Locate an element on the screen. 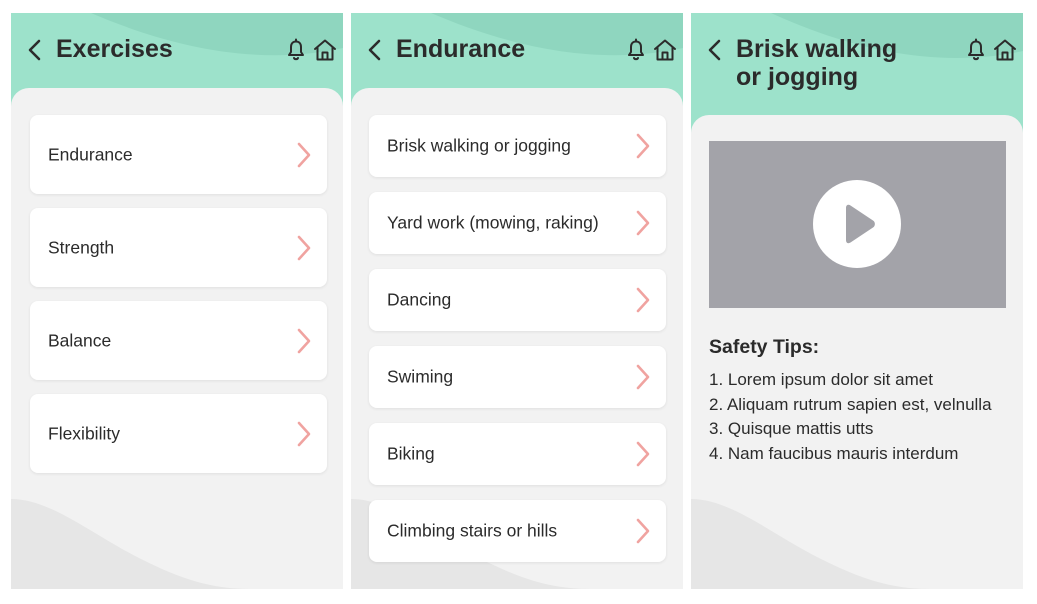  list-item-yard-work: Yard work (mowing, raking) is located at coordinates (517, 223).